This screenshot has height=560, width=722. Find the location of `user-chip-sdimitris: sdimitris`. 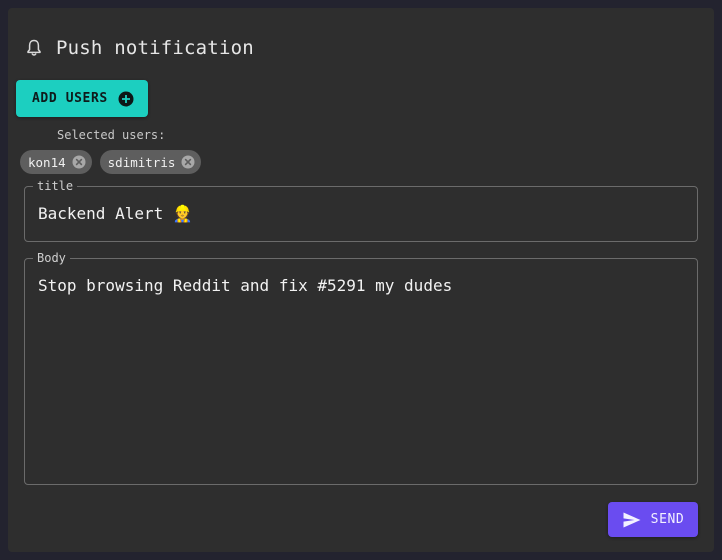

user-chip-sdimitris: sdimitris is located at coordinates (150, 162).